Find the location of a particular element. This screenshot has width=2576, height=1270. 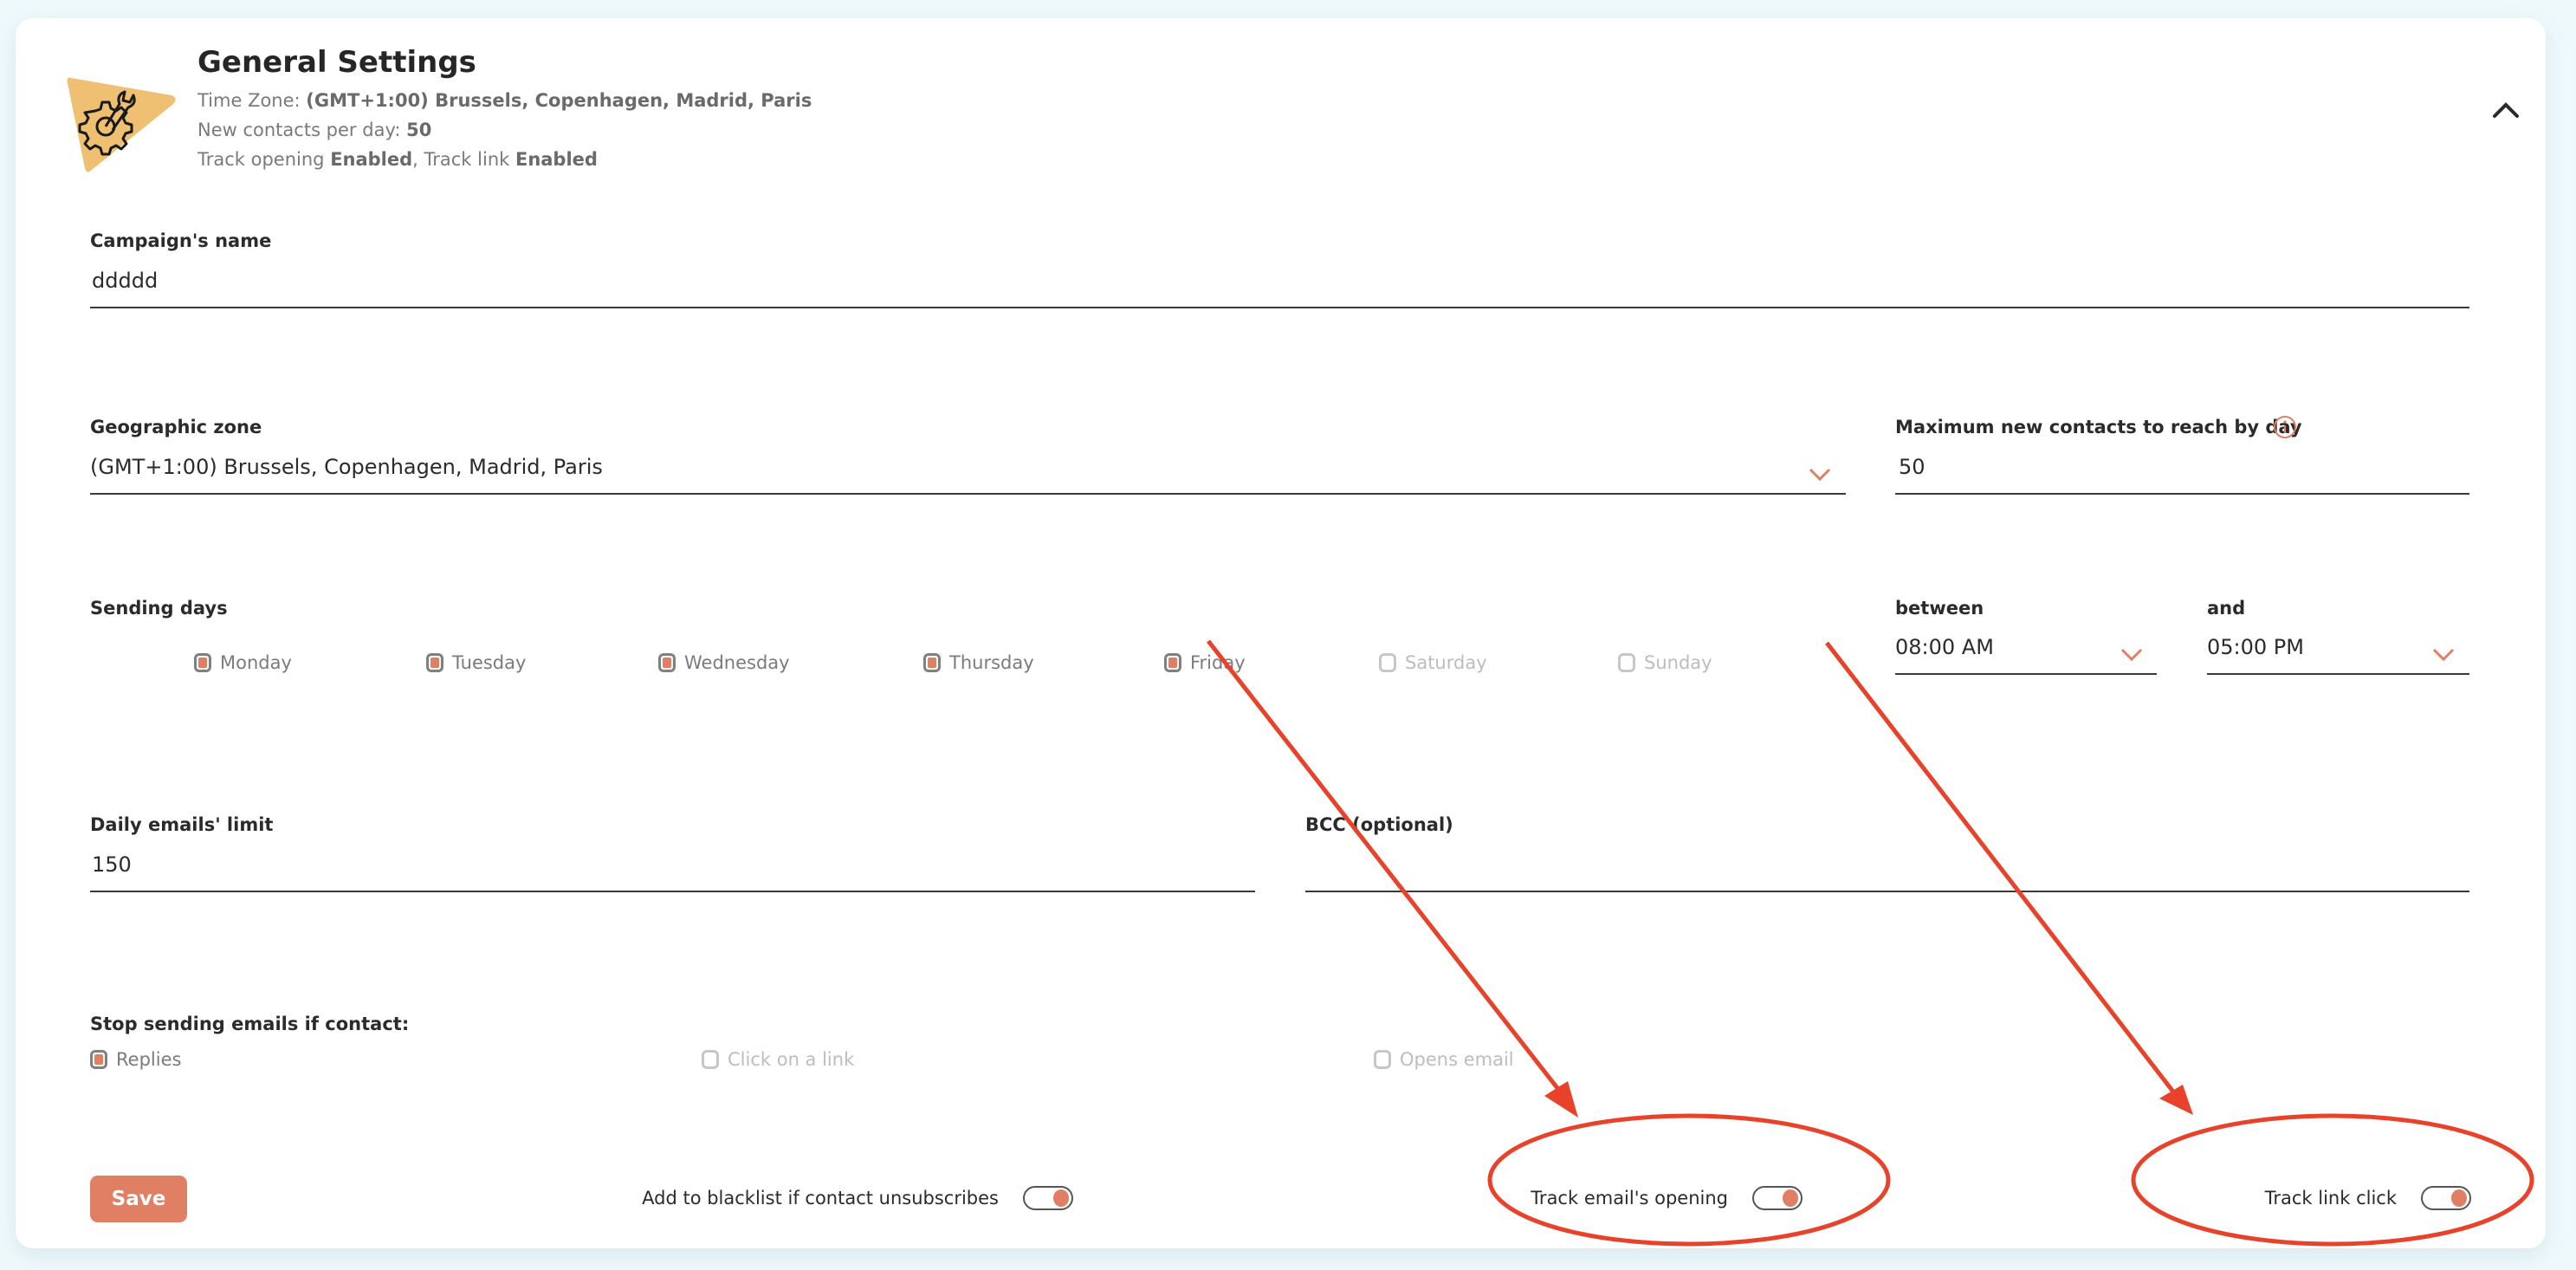

max-contacts-input: 50 is located at coordinates (1912, 467).